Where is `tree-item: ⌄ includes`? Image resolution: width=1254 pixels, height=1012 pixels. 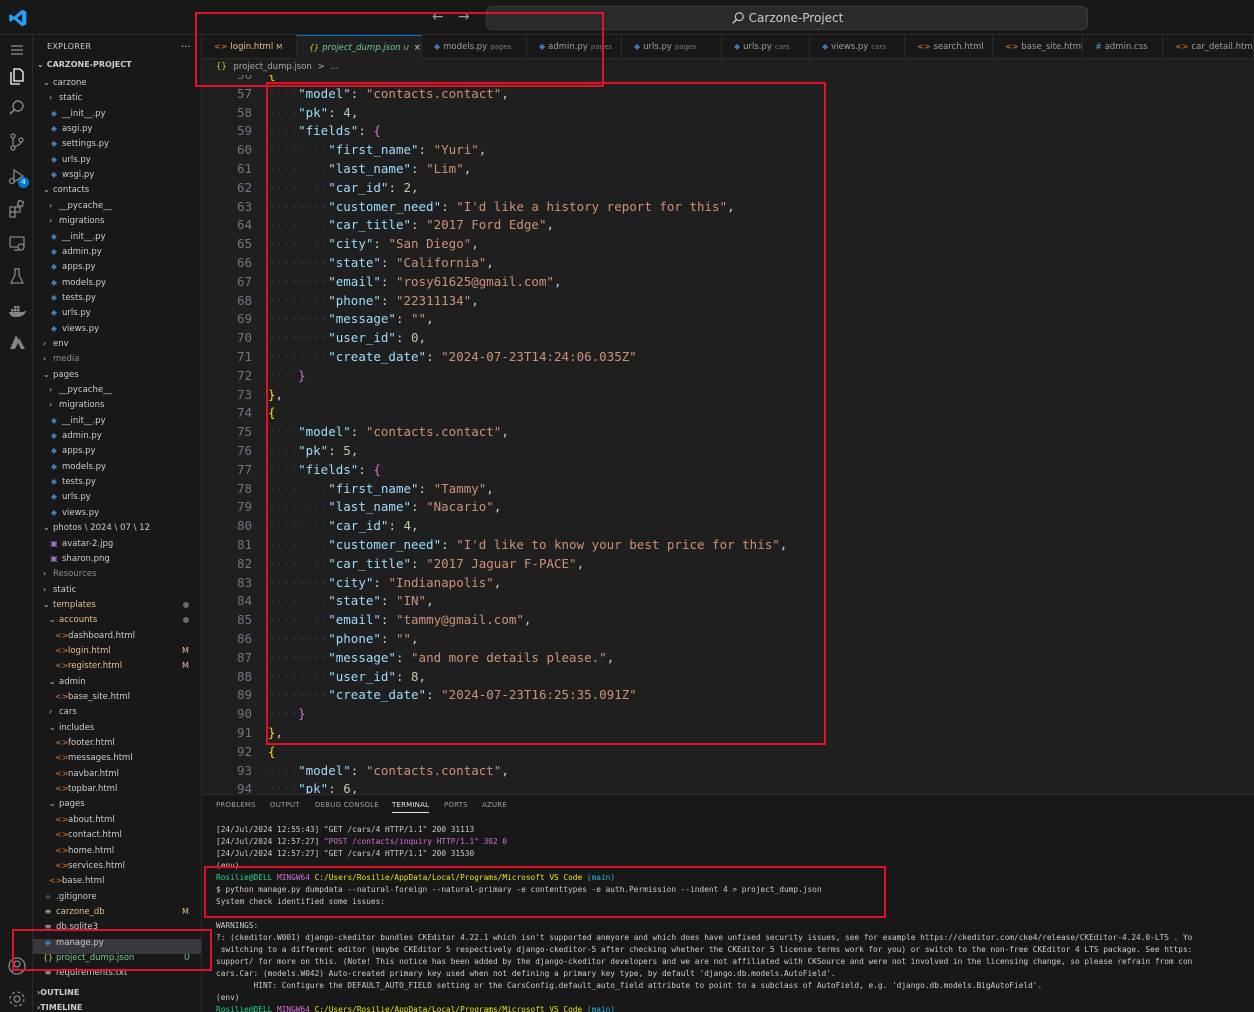
tree-item: ⌄ includes is located at coordinates (71, 727).